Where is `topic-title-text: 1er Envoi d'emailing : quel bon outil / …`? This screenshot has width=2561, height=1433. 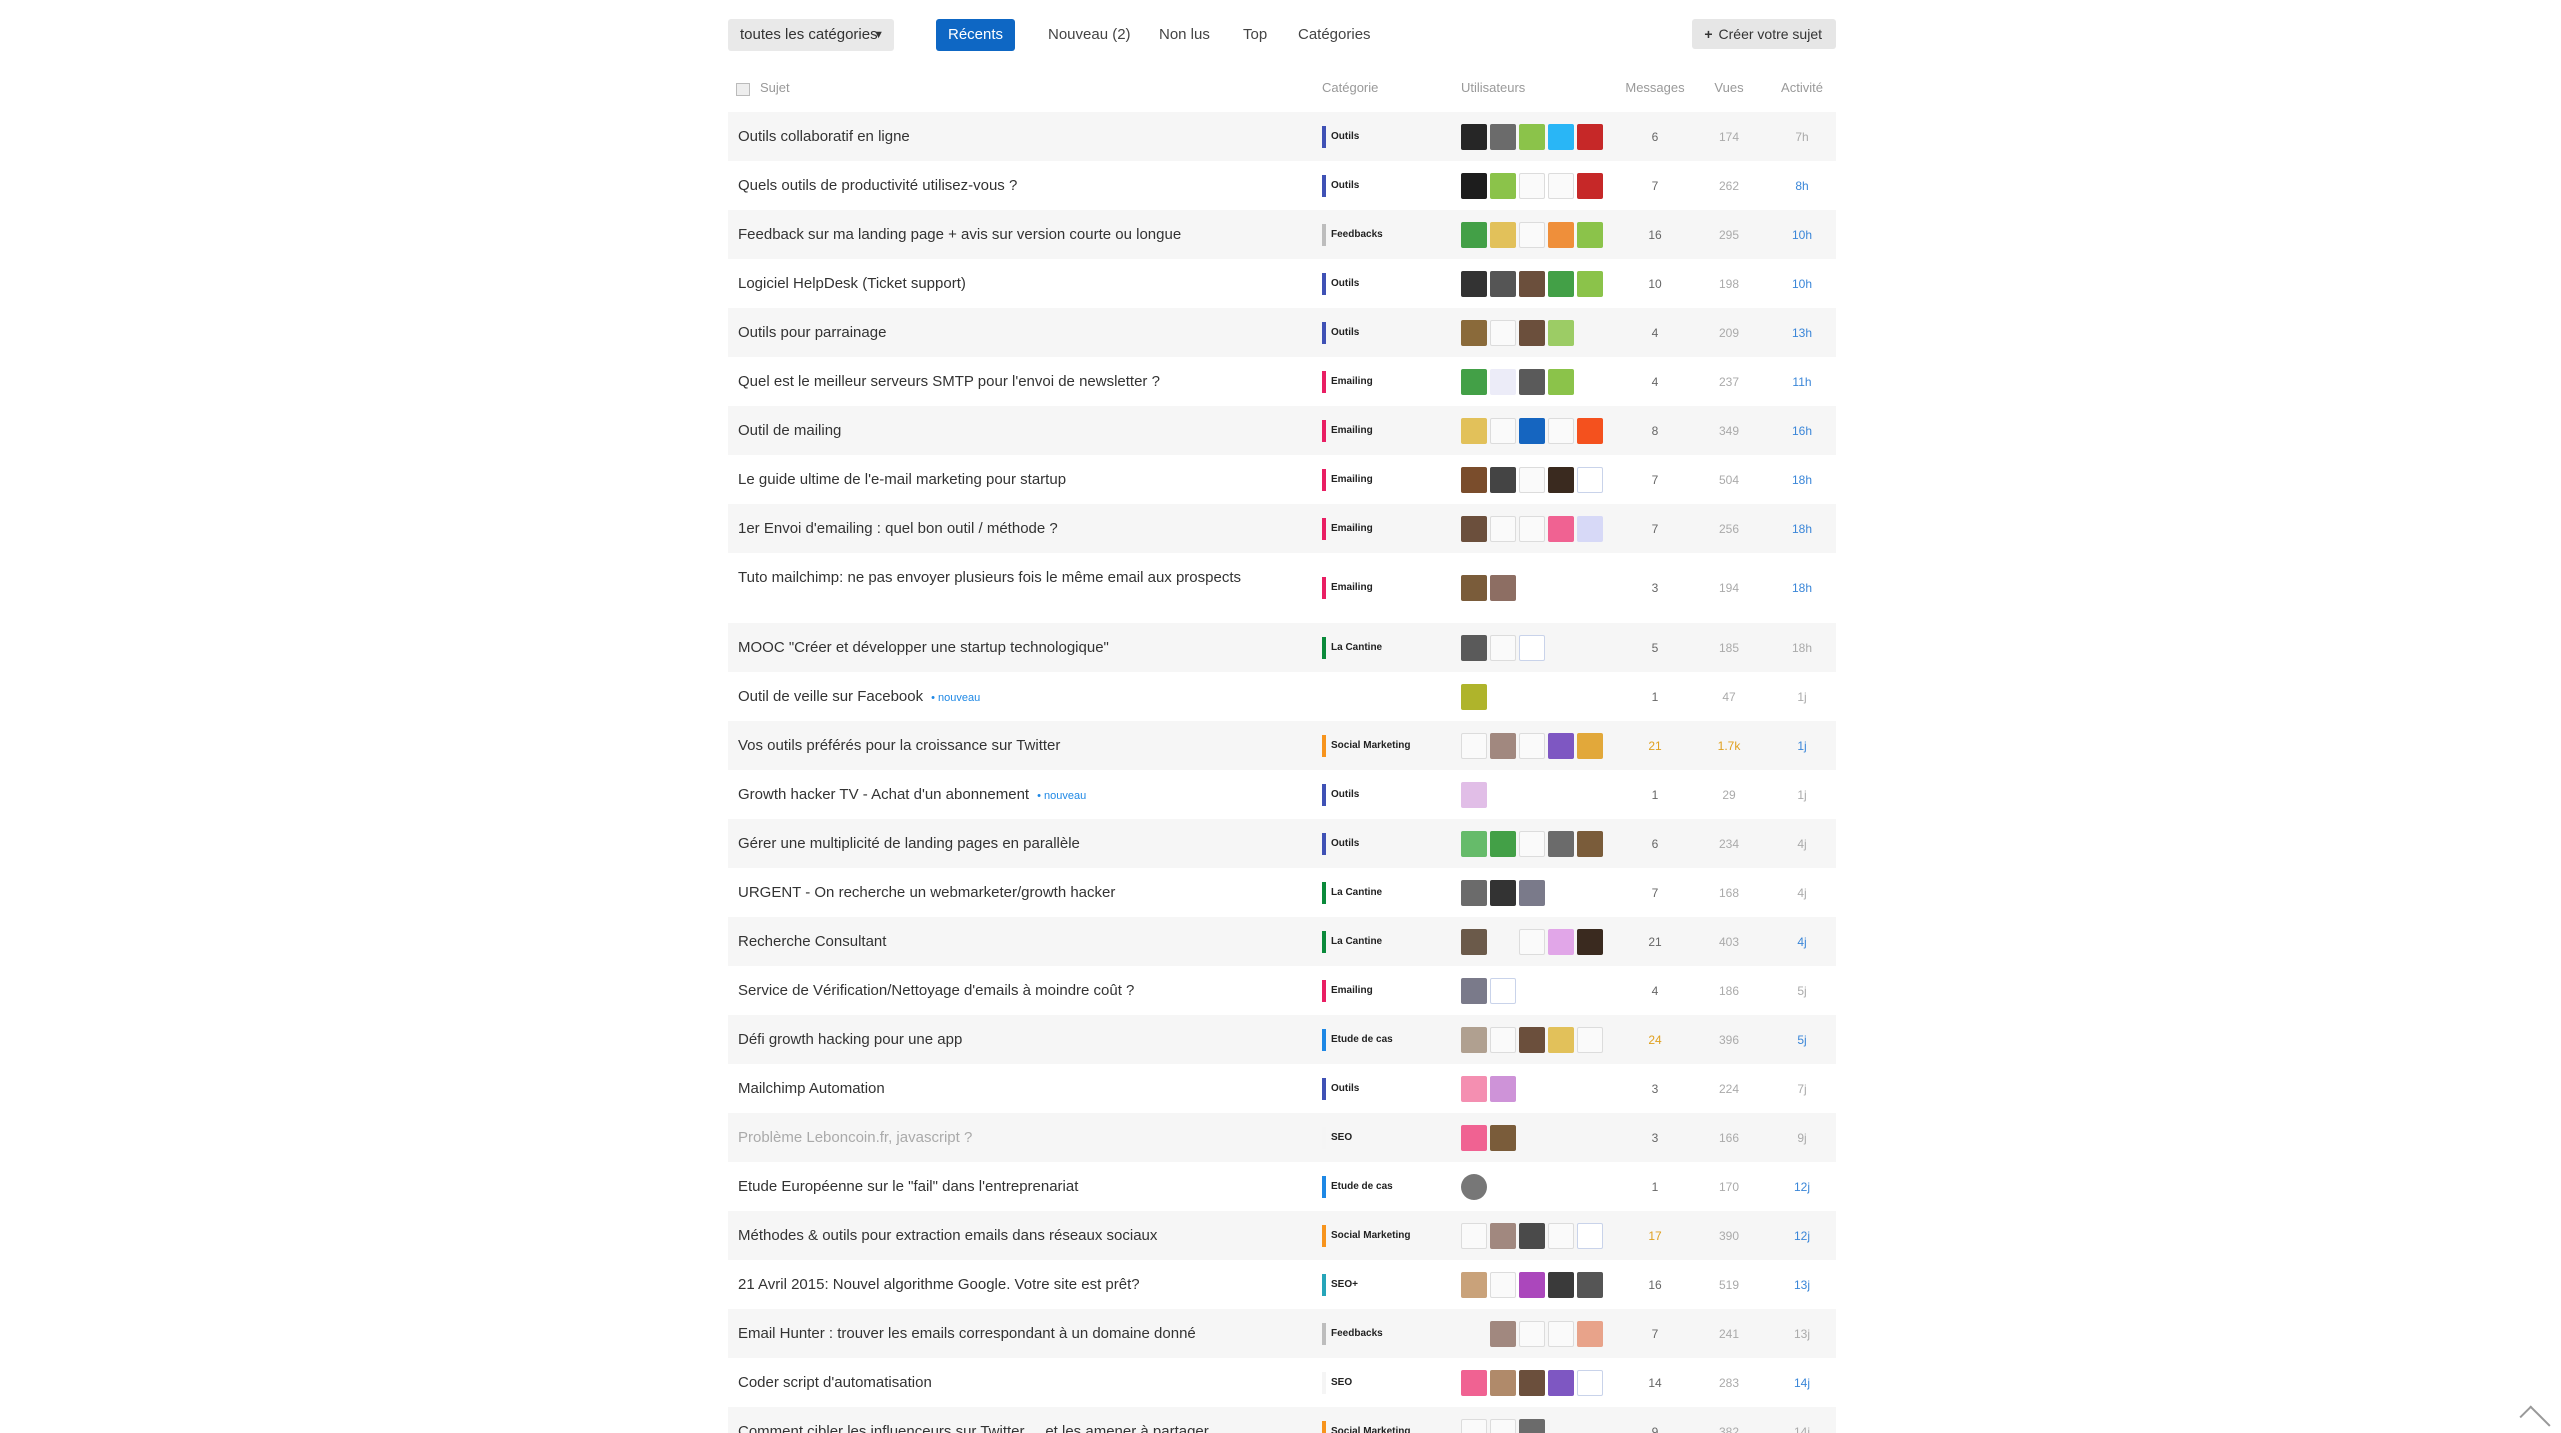
topic-title-text: 1er Envoi d'emailing : quel bon outil / … is located at coordinates (898, 528).